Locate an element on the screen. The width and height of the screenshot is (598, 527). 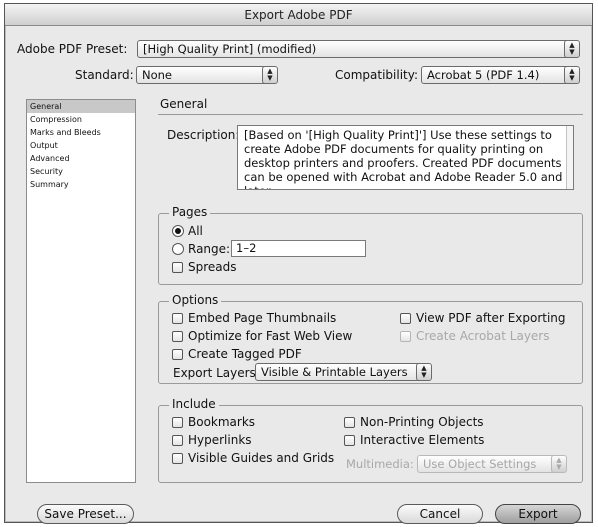
sidebar-item-security: Security is located at coordinates (81, 171).